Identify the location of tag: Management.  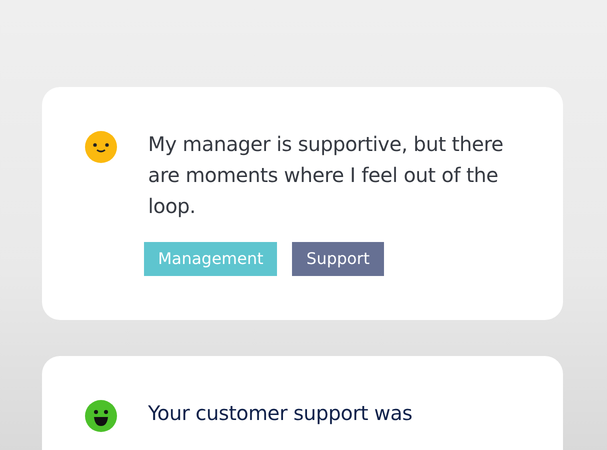
(211, 259).